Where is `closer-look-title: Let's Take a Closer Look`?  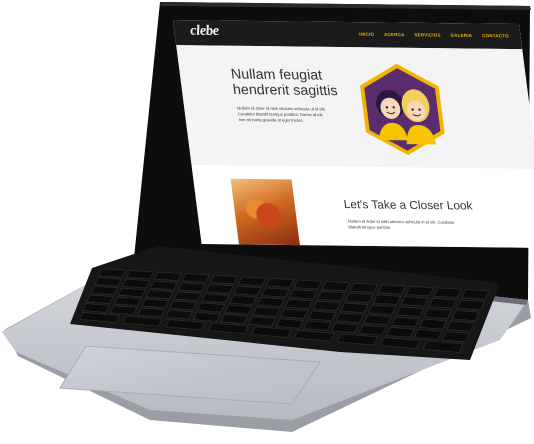
closer-look-title: Let's Take a Closer Look is located at coordinates (408, 205).